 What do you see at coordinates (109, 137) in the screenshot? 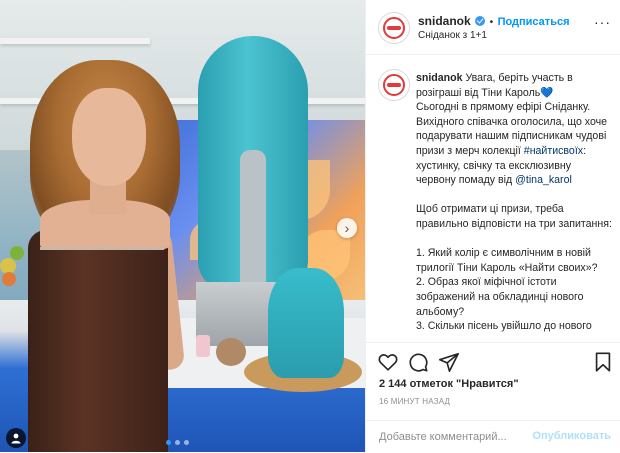
I see `woman-face` at bounding box center [109, 137].